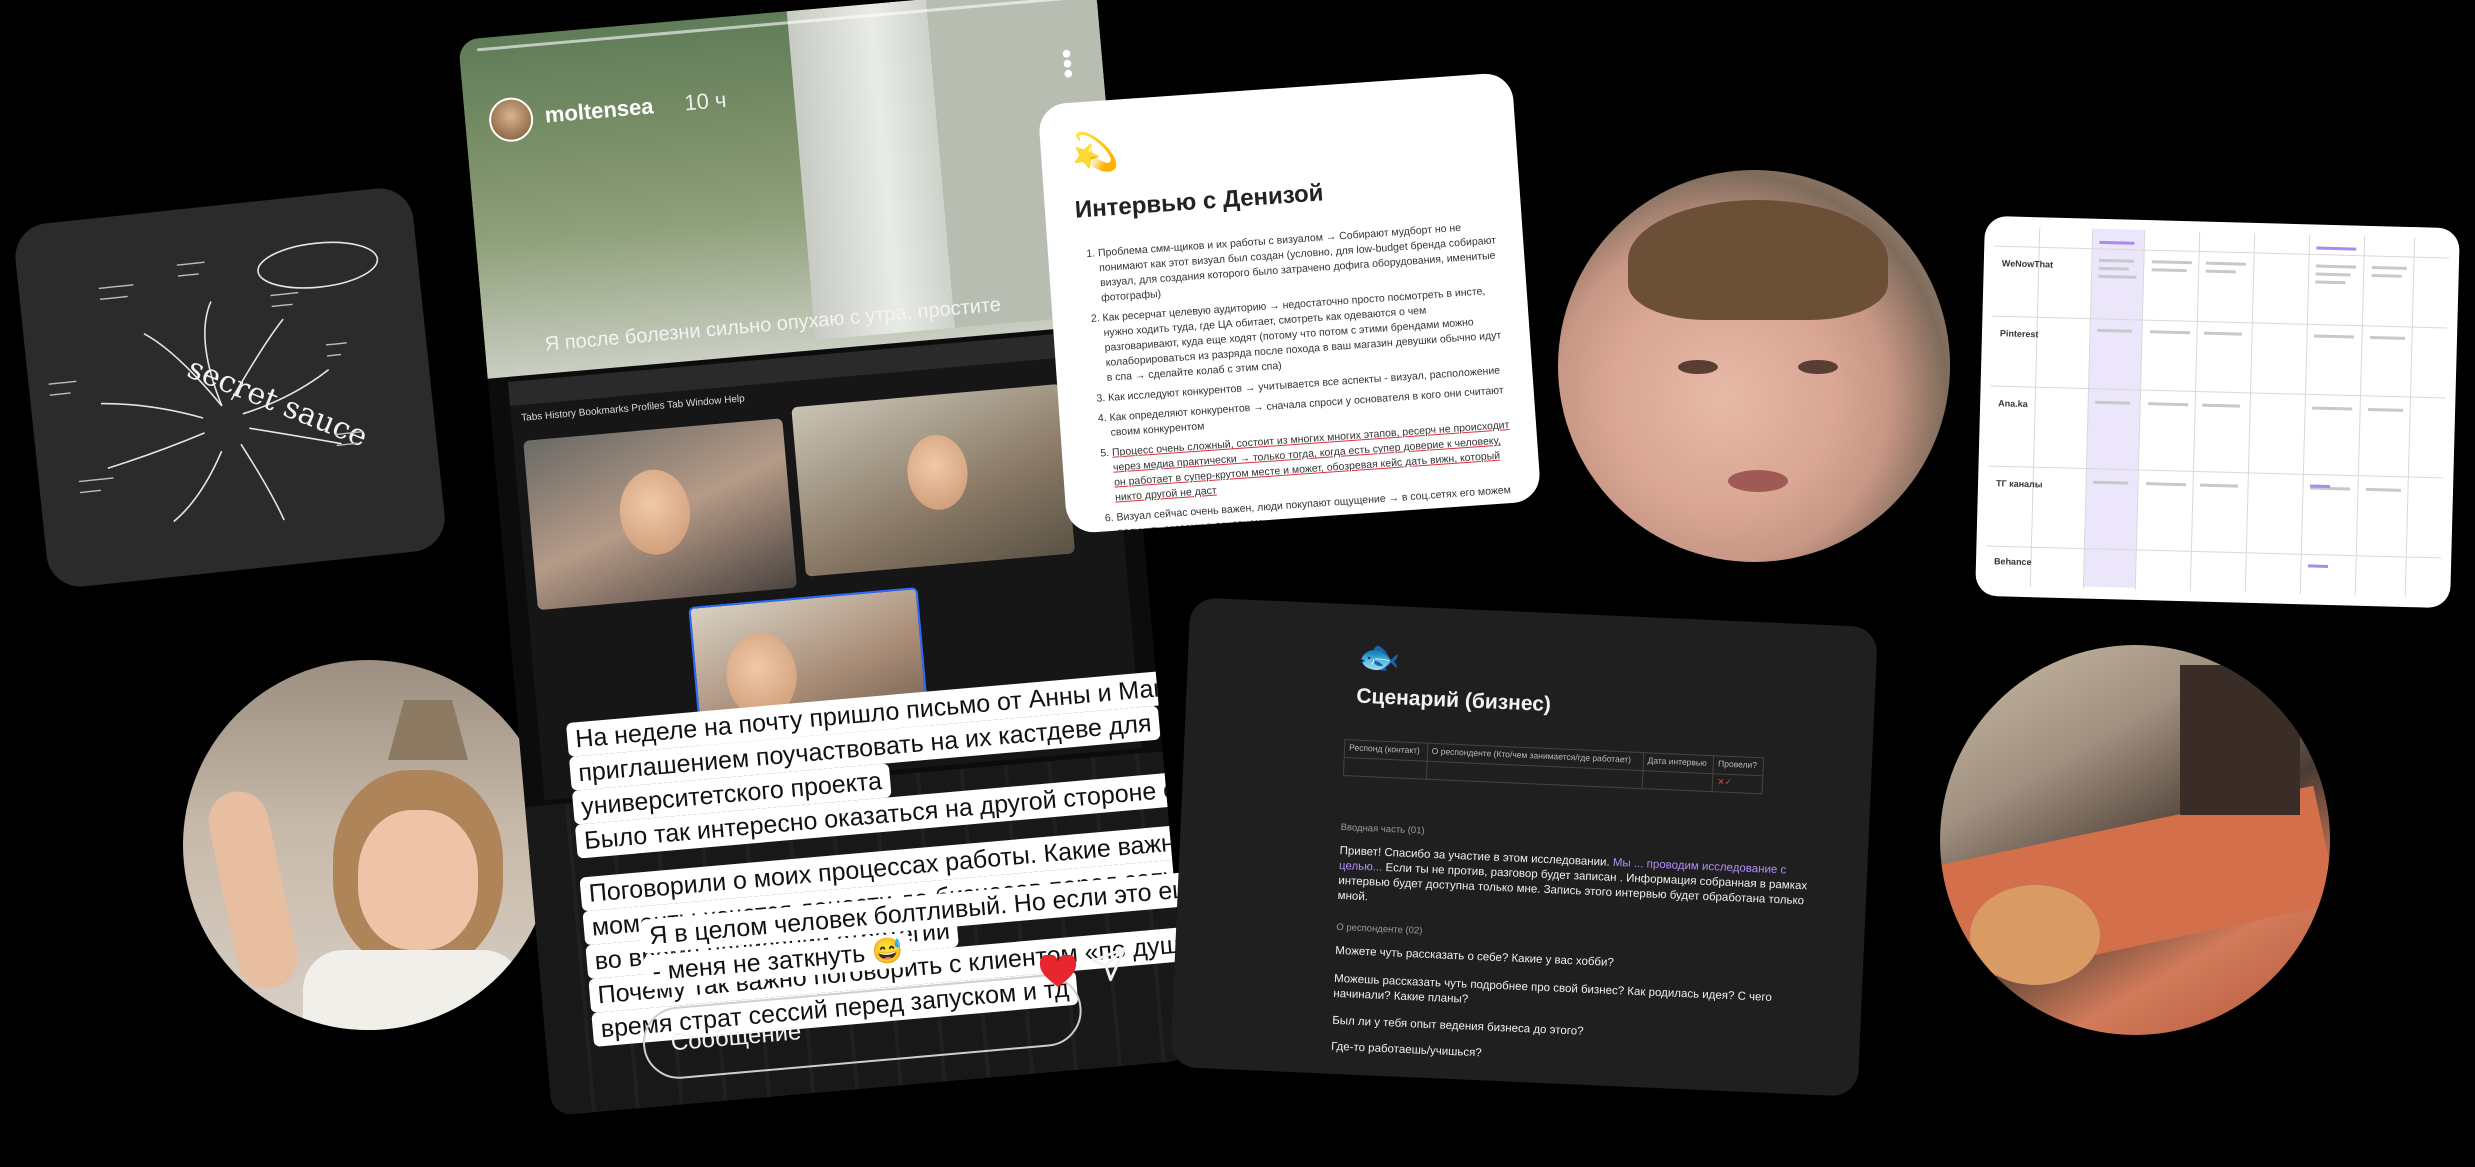 The height and width of the screenshot is (1167, 2475). I want to click on table-row-label: WeNowThat, so click(2027, 264).